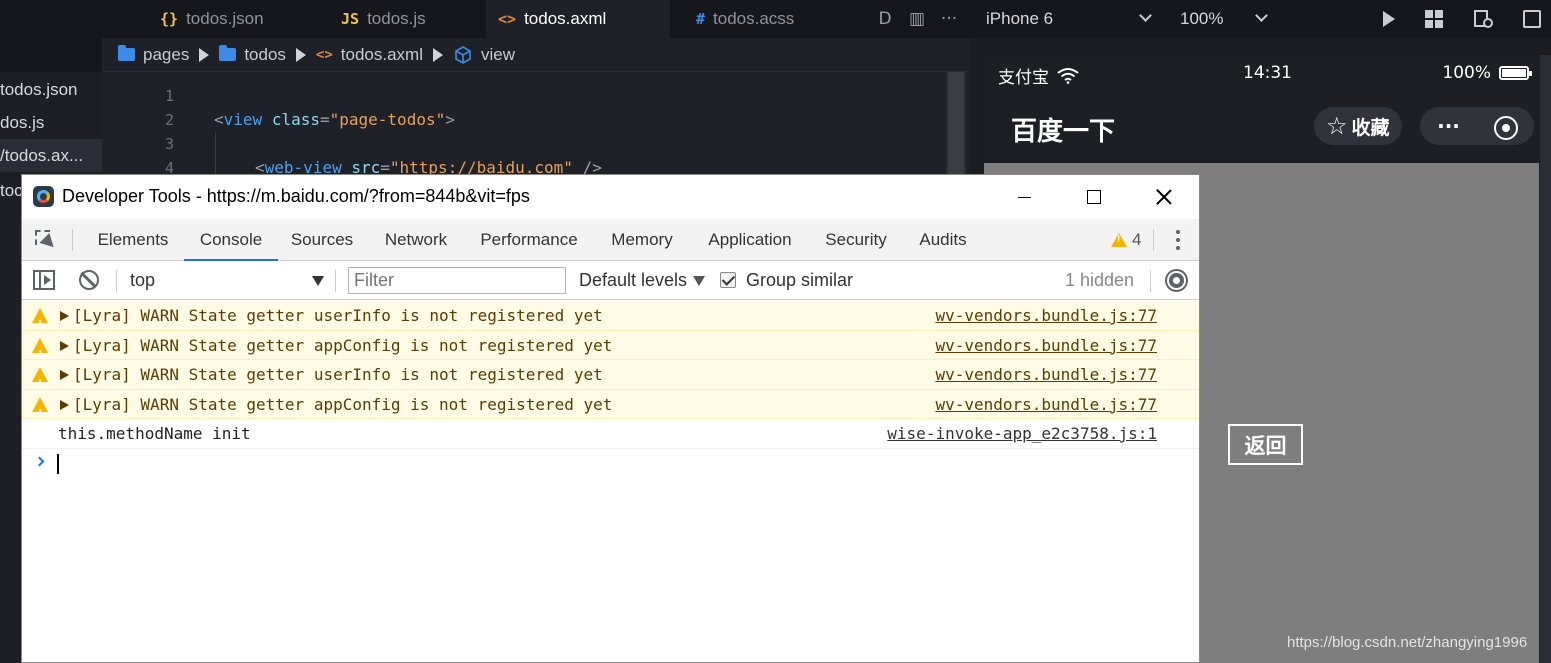 The image size is (1551, 663). I want to click on more-options-button: ···, so click(1448, 126).